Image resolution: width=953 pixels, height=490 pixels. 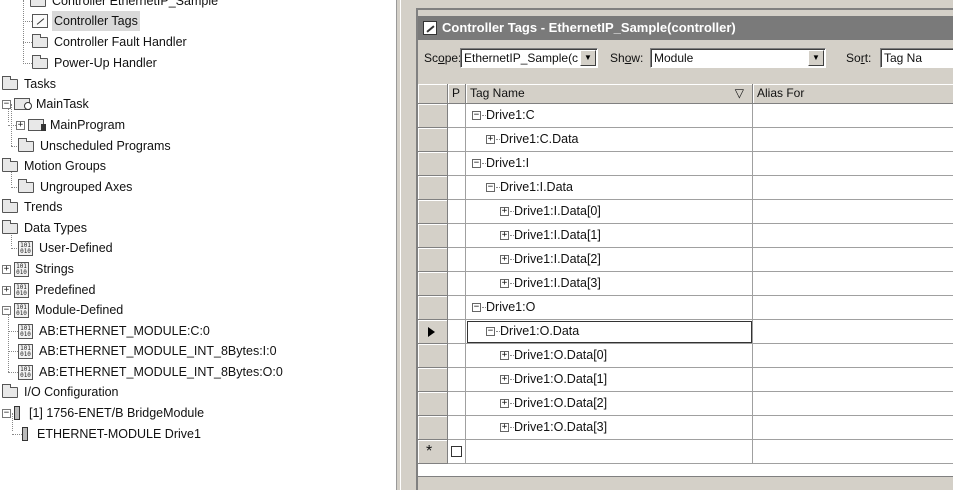 What do you see at coordinates (402, 245) in the screenshot?
I see `pane-splitter` at bounding box center [402, 245].